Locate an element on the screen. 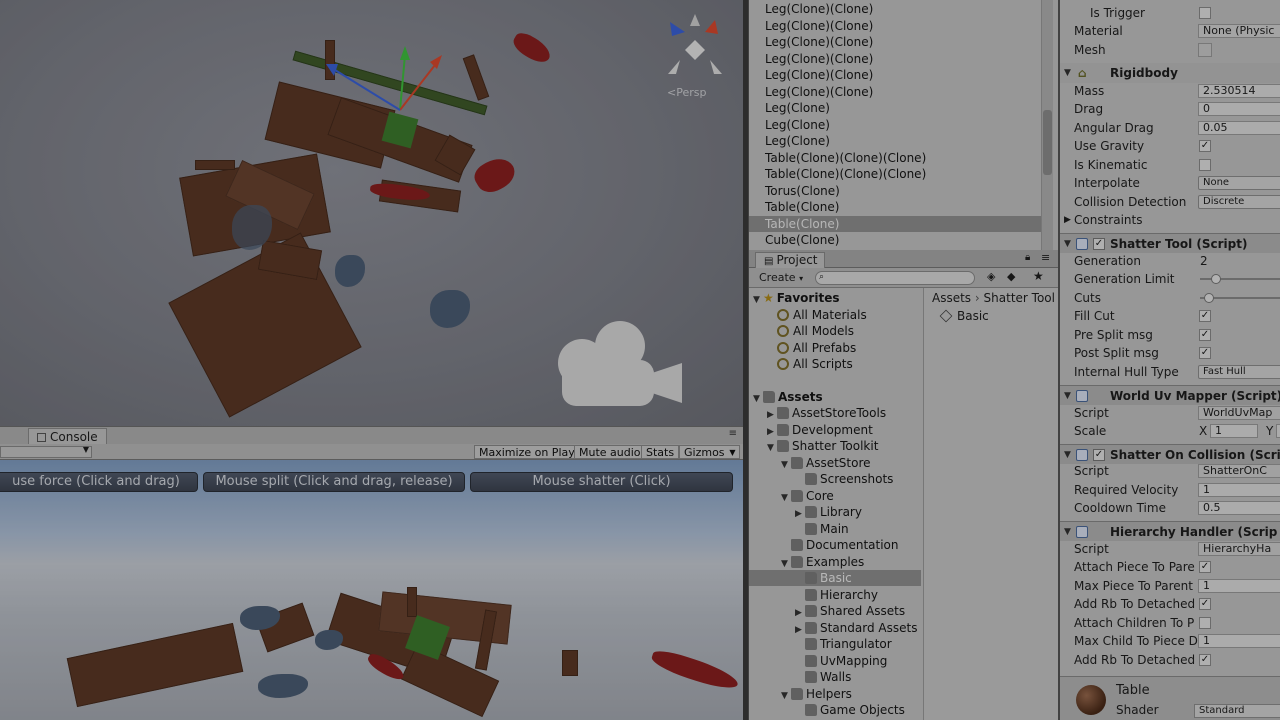 Image resolution: width=1280 pixels, height=720 pixels. project-folder-item: Basic is located at coordinates (835, 578).